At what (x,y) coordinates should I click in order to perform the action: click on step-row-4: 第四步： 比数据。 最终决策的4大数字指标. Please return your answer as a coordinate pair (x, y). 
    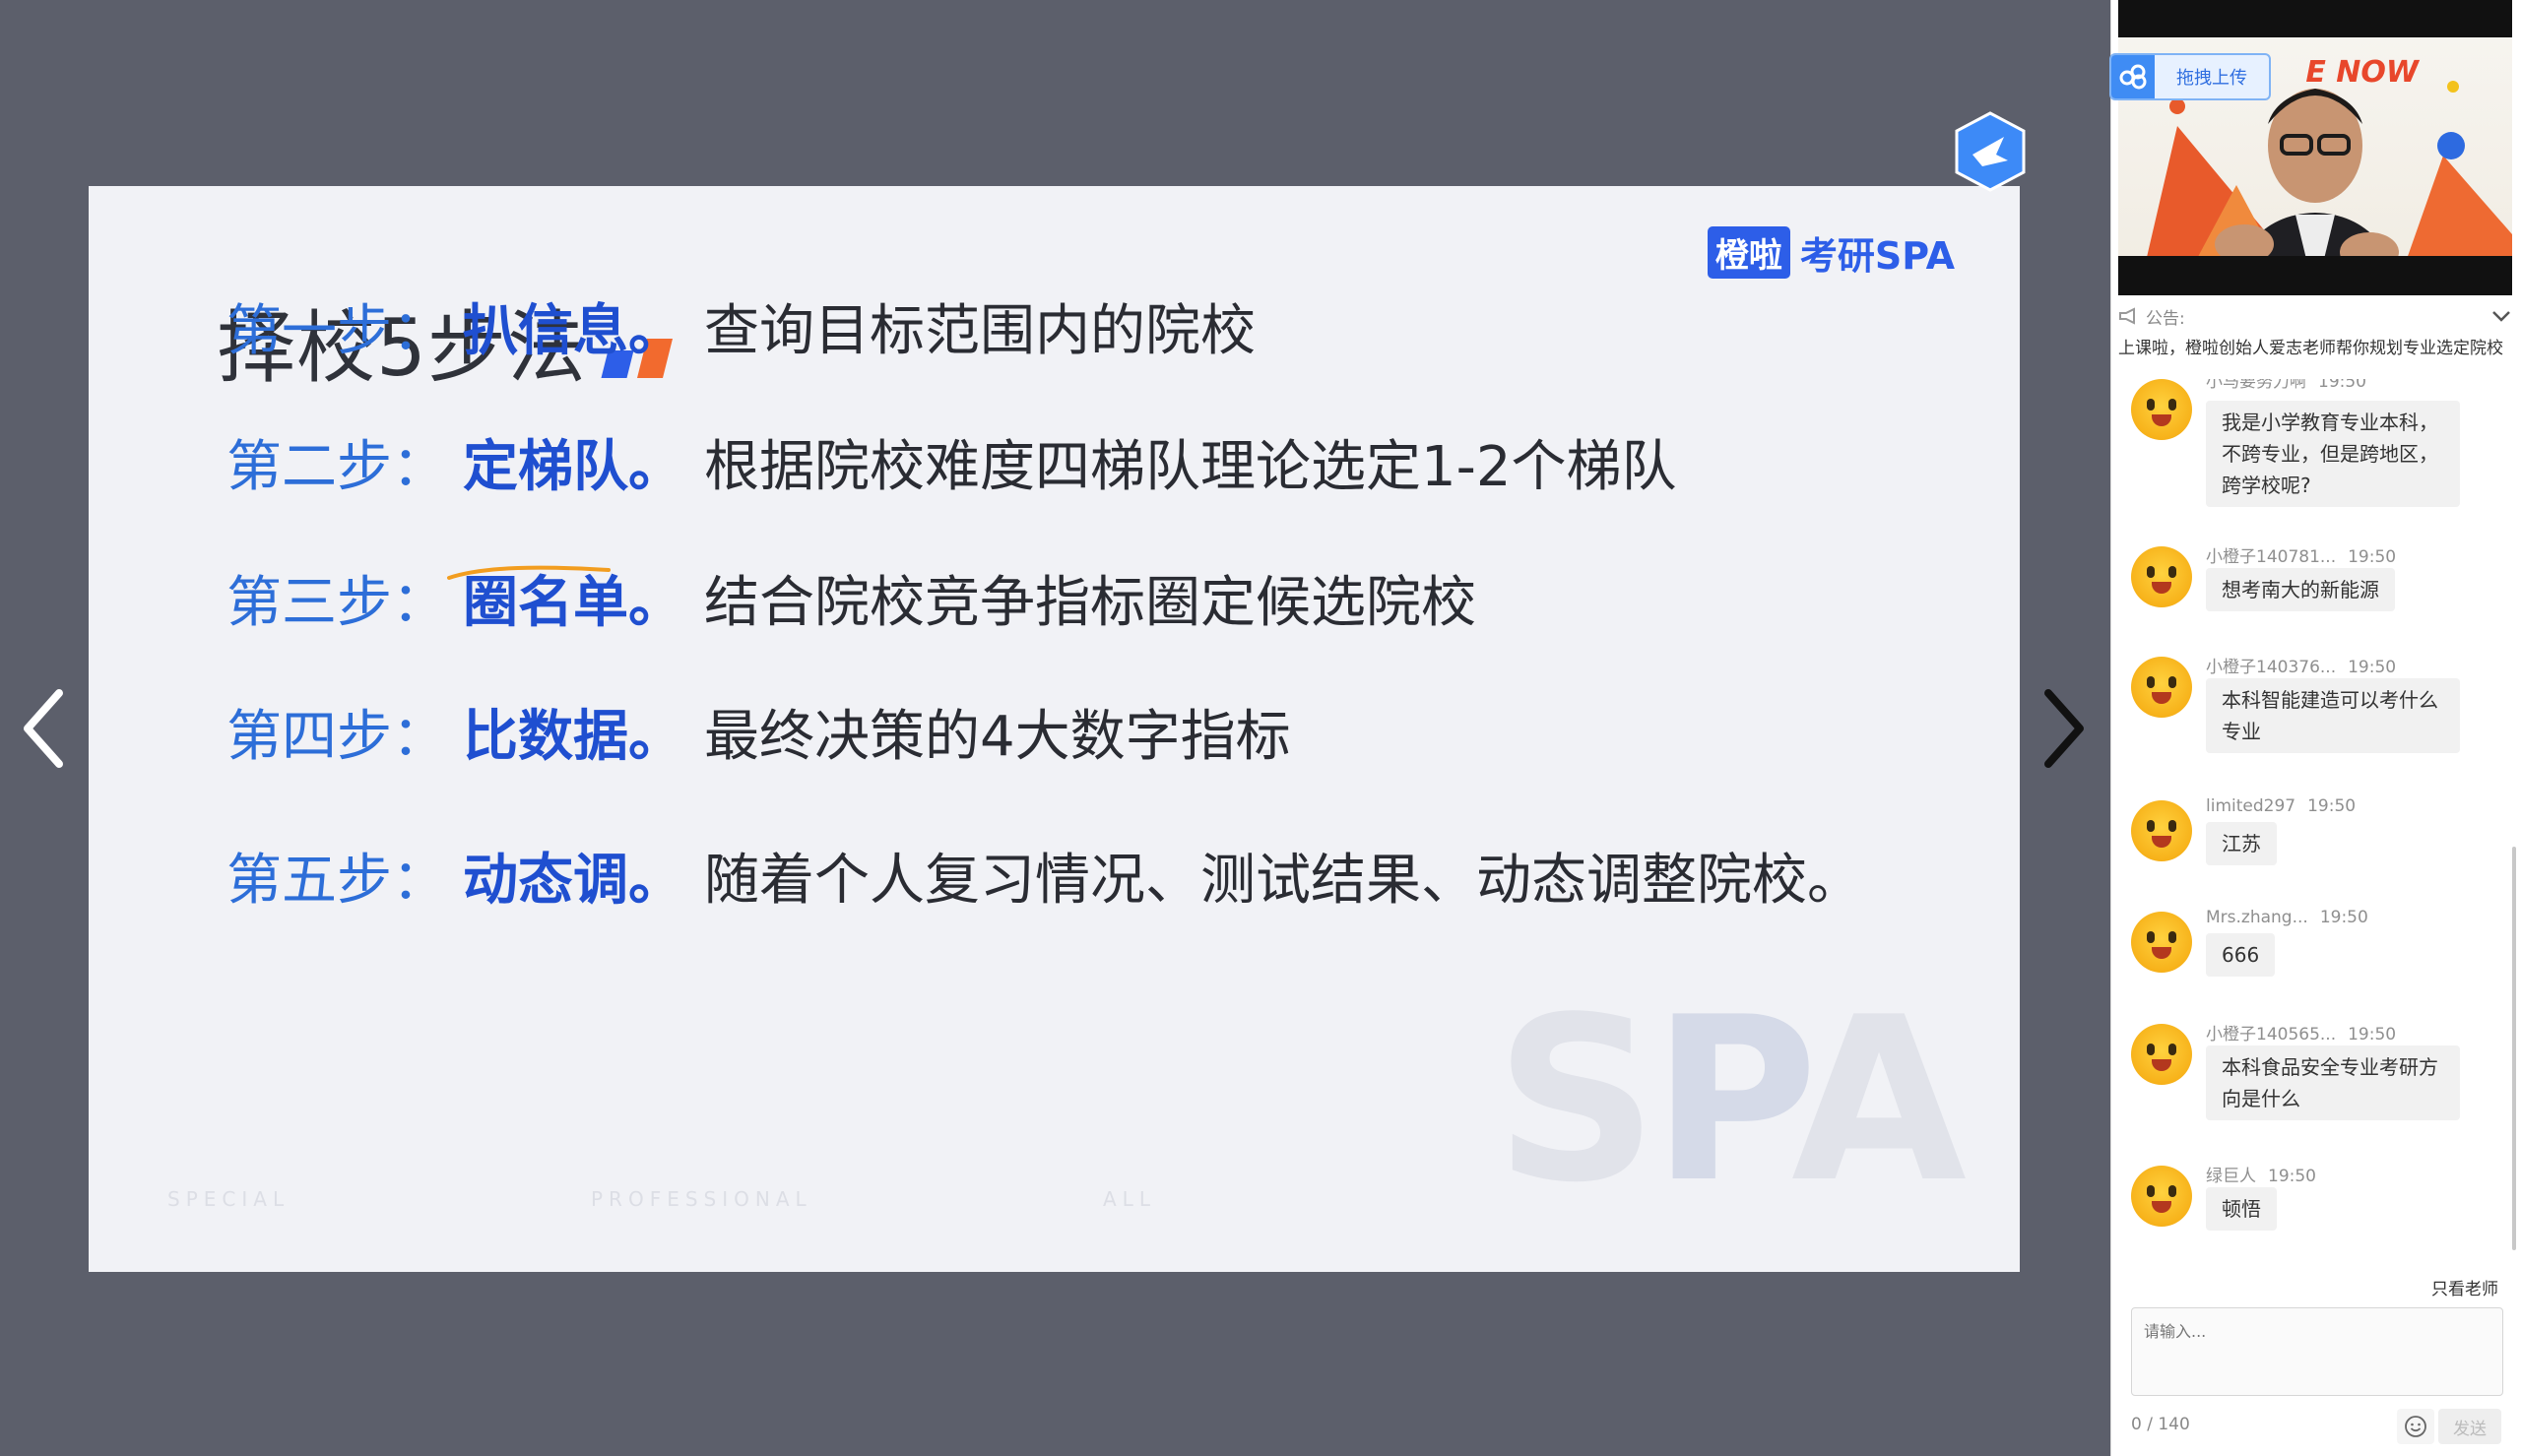
    Looking at the image, I should click on (758, 731).